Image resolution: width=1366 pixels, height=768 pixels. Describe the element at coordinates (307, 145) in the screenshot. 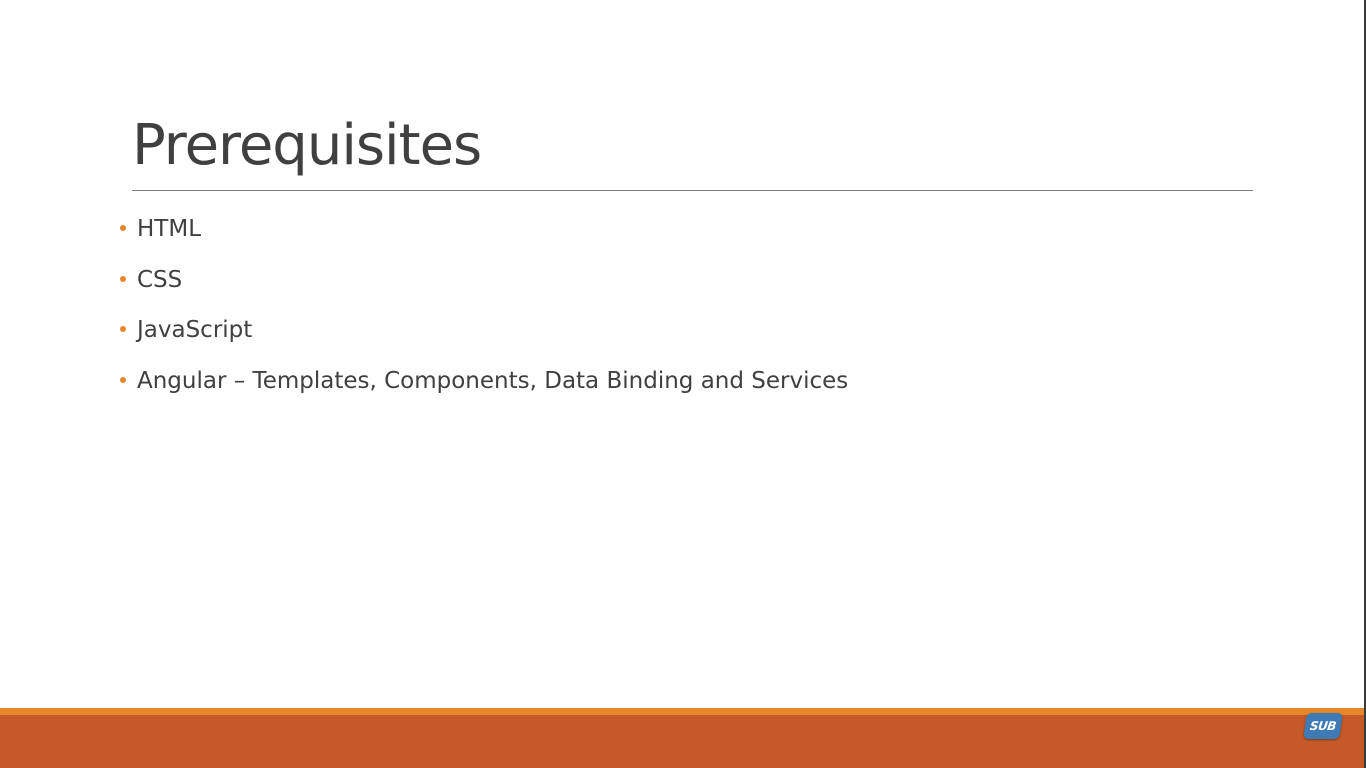

I see `slide-title: Prerequisites` at that location.